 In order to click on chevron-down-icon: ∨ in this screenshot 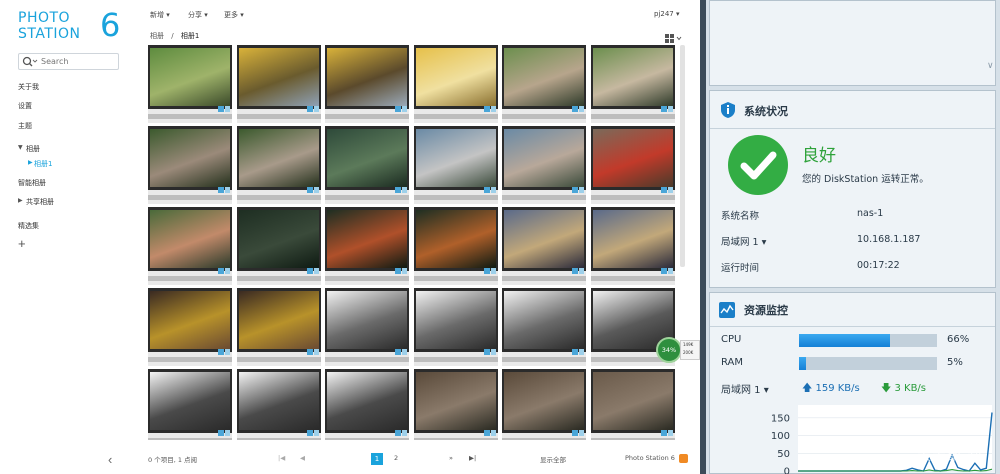, I will do `click(990, 66)`.